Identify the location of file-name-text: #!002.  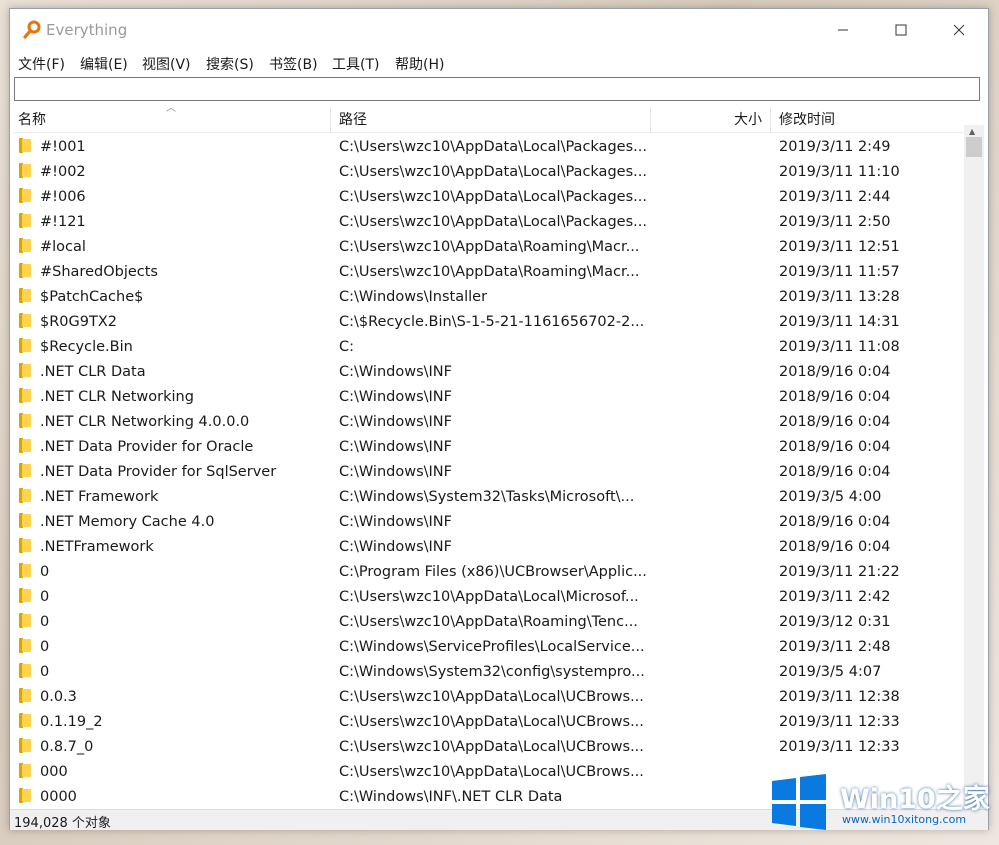
(63, 172).